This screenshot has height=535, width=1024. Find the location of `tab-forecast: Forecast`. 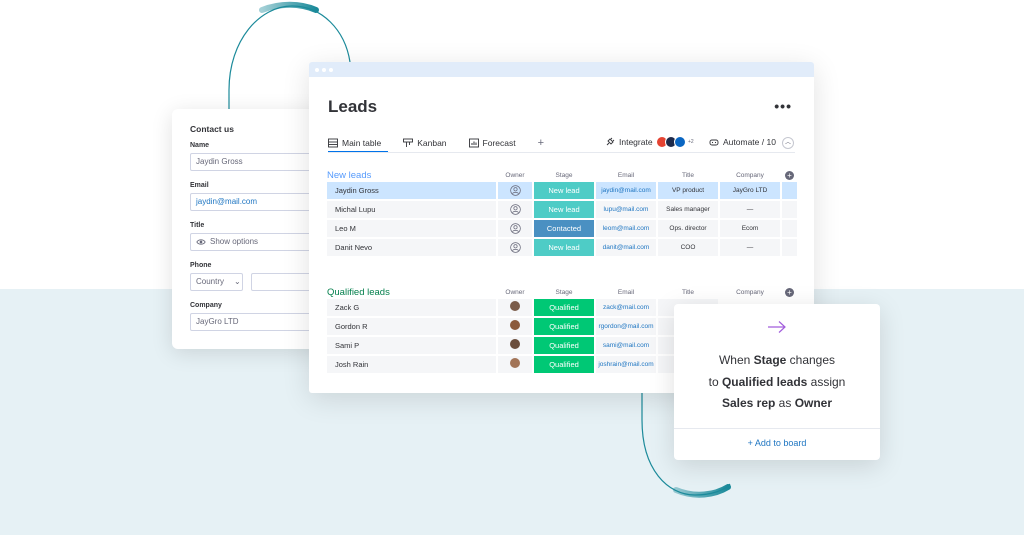

tab-forecast: Forecast is located at coordinates (492, 143).